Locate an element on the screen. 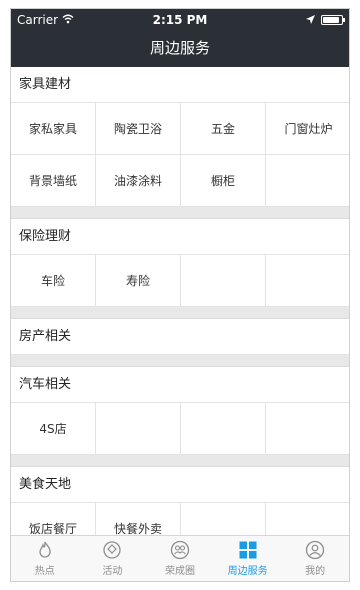 The image size is (360, 590). section-insurance: 保险理财 车险 寿险 is located at coordinates (180, 263).